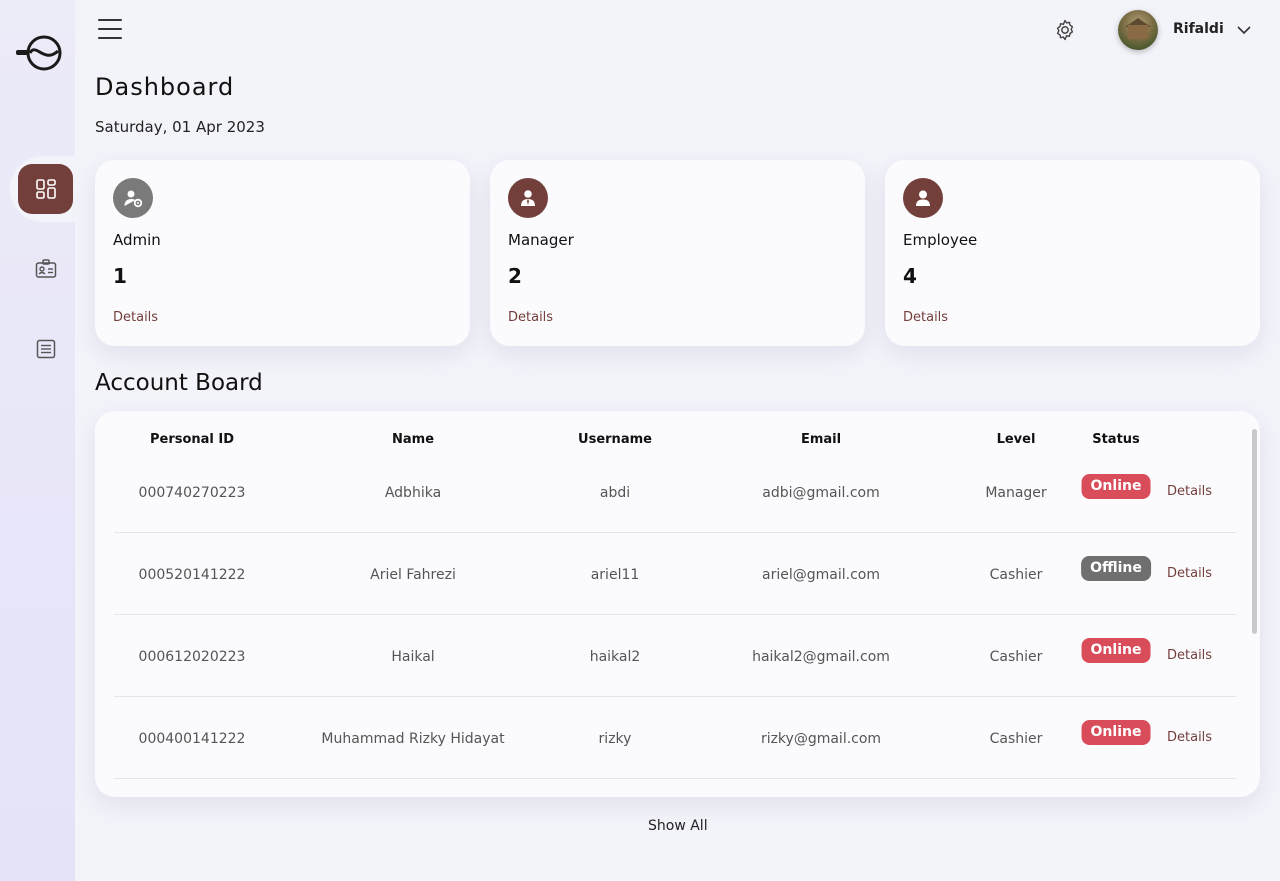 The width and height of the screenshot is (1280, 881). Describe the element at coordinates (821, 575) in the screenshot. I see `cell-email: ariel@gmail.com` at that location.